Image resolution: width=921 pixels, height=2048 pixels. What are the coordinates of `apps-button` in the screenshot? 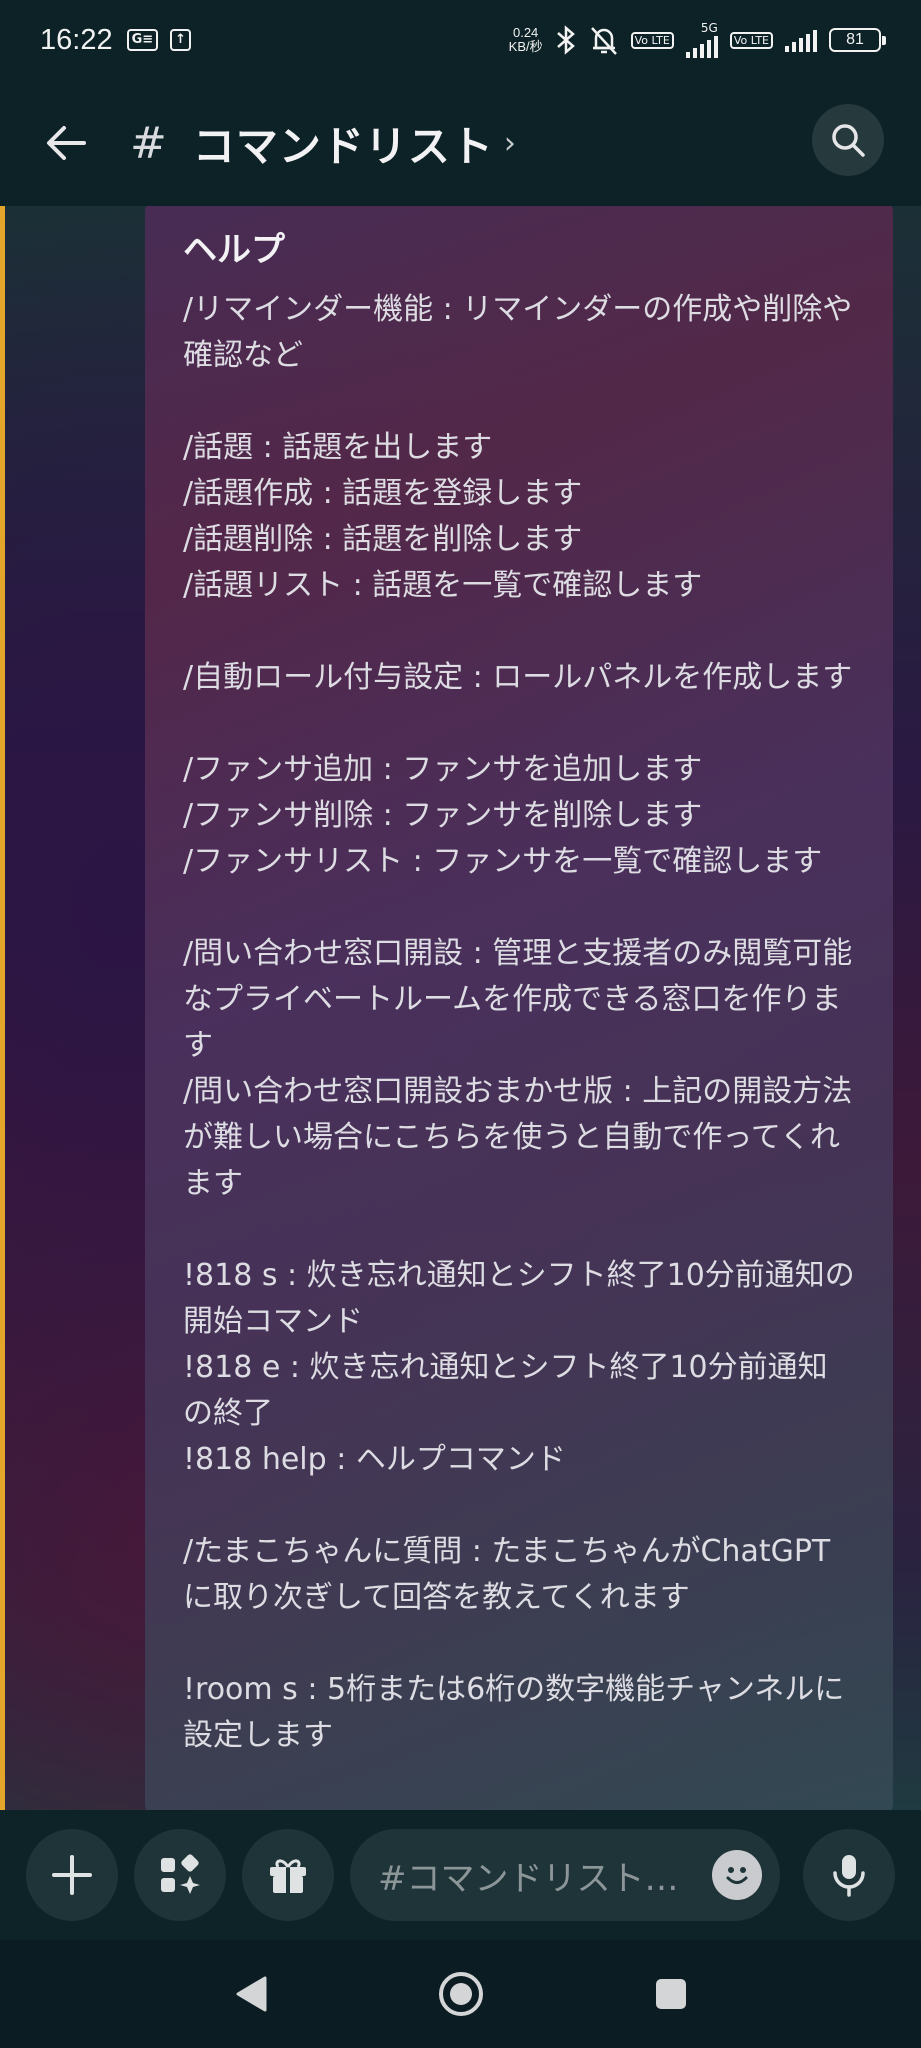 It's located at (180, 1875).